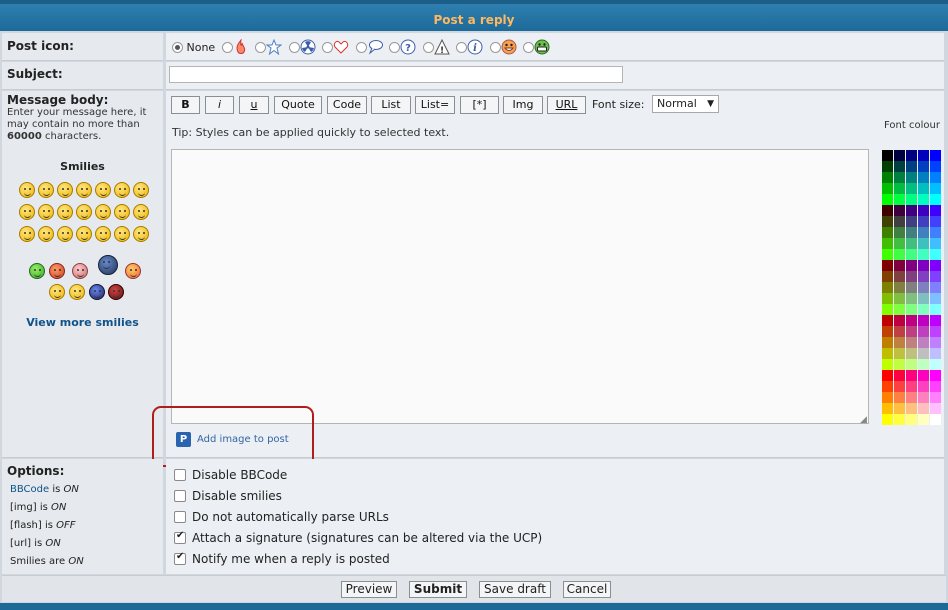  Describe the element at coordinates (361, 47) in the screenshot. I see `post-icon-bubble-radio` at that location.